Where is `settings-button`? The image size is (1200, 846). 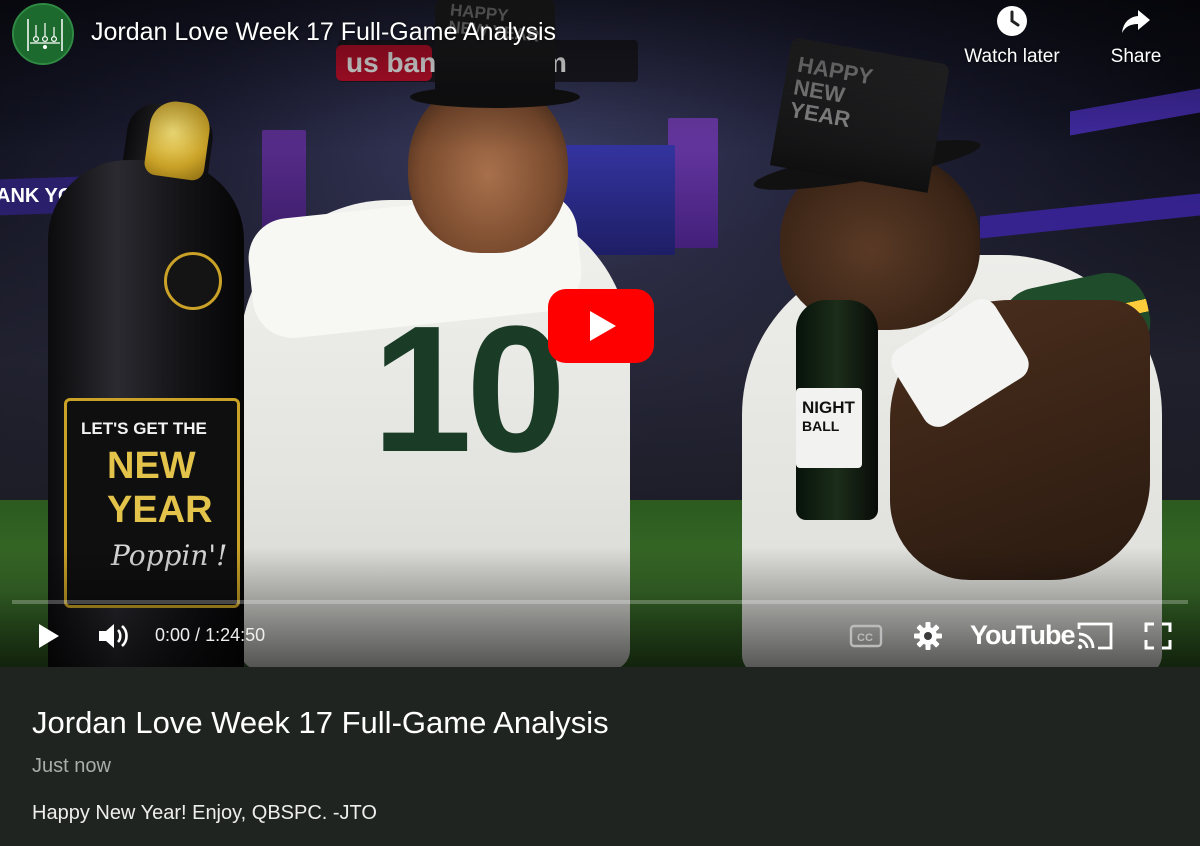 settings-button is located at coordinates (928, 636).